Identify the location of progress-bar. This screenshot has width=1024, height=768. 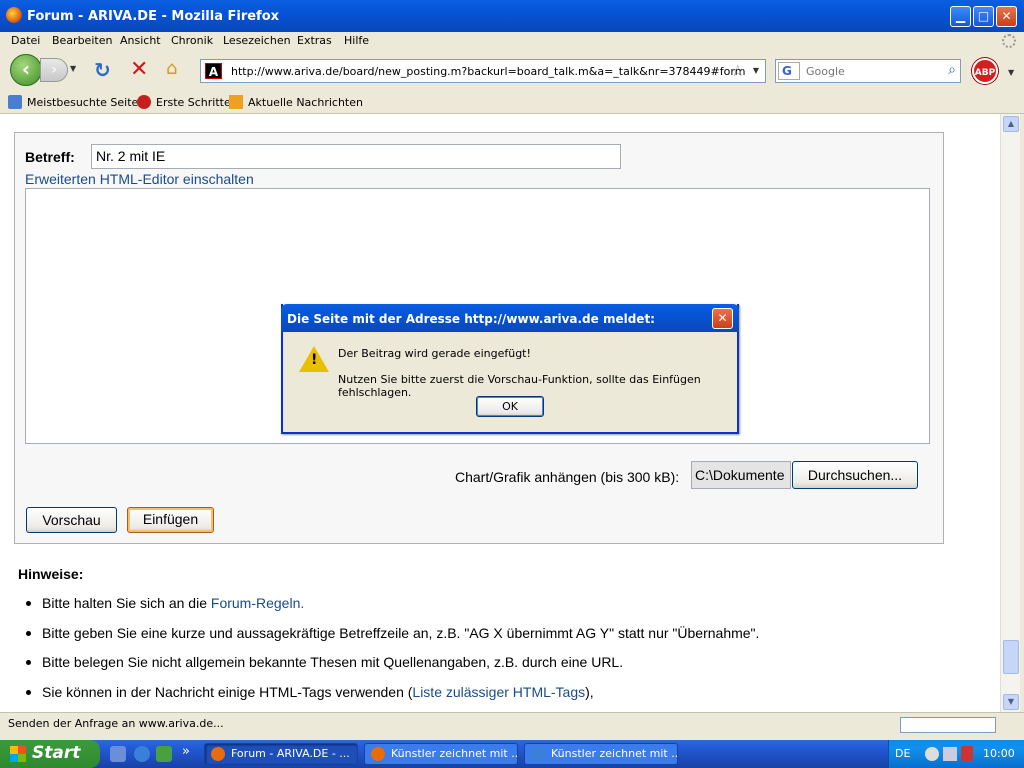
(948, 725).